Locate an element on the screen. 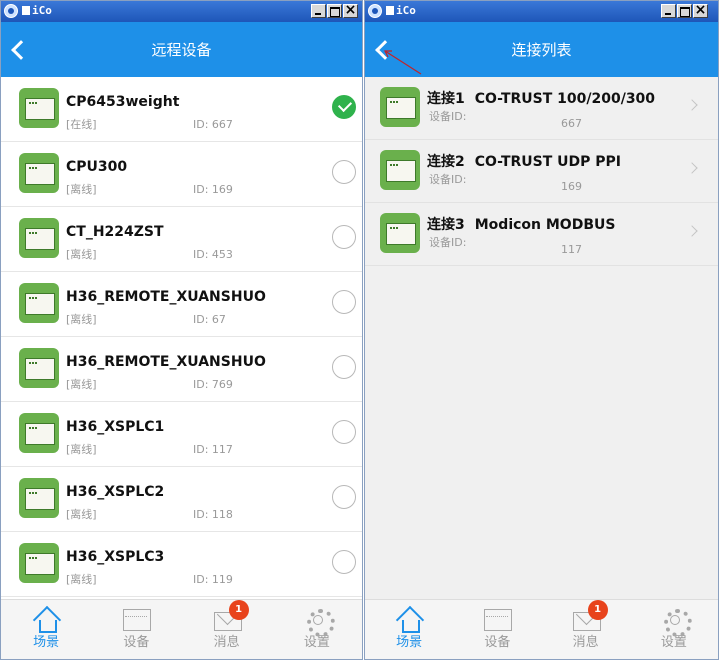  selected-check-icon is located at coordinates (344, 107).